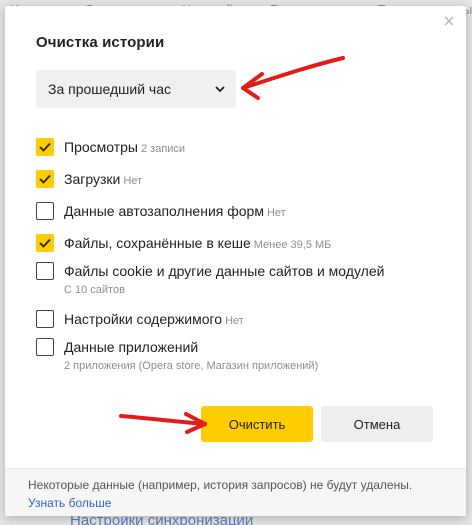 This screenshot has width=472, height=525. Describe the element at coordinates (45, 211) in the screenshot. I see `checkbox-autofill` at that location.